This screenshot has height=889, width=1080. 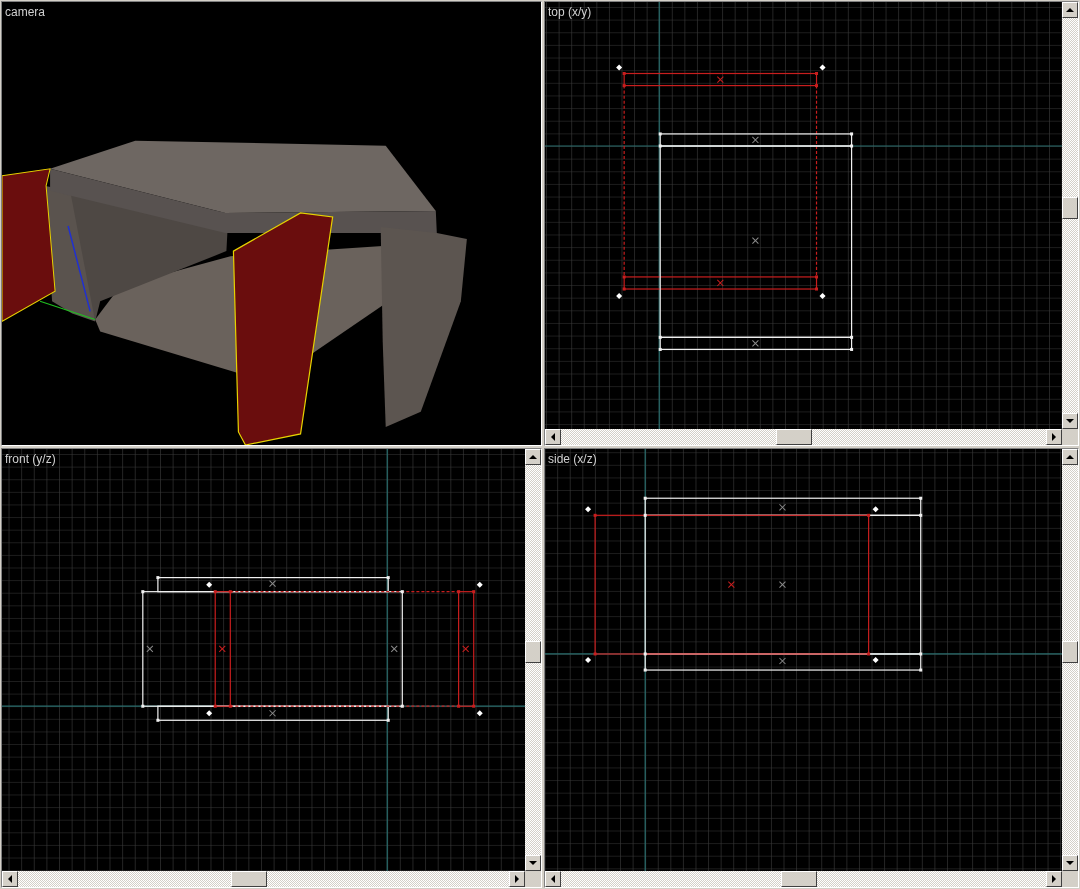 What do you see at coordinates (30, 459) in the screenshot?
I see `viewport-label: front (y/z)` at bounding box center [30, 459].